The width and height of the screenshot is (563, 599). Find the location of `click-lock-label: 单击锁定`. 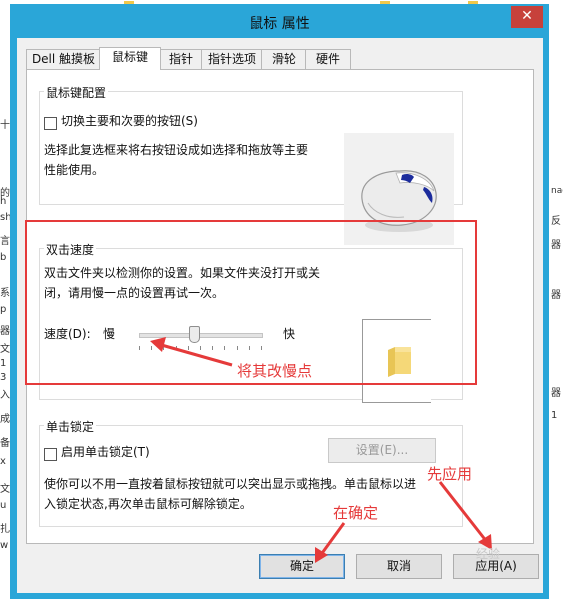

click-lock-label: 单击锁定 is located at coordinates (70, 426).